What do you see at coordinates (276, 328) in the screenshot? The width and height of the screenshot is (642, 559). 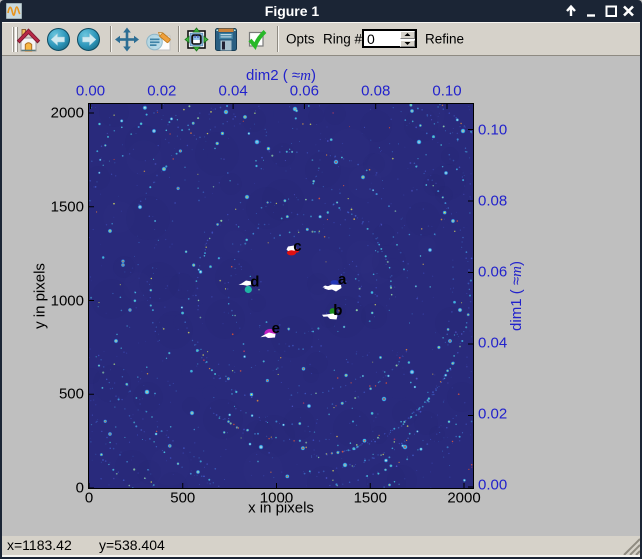 I see `svg-text: e` at bounding box center [276, 328].